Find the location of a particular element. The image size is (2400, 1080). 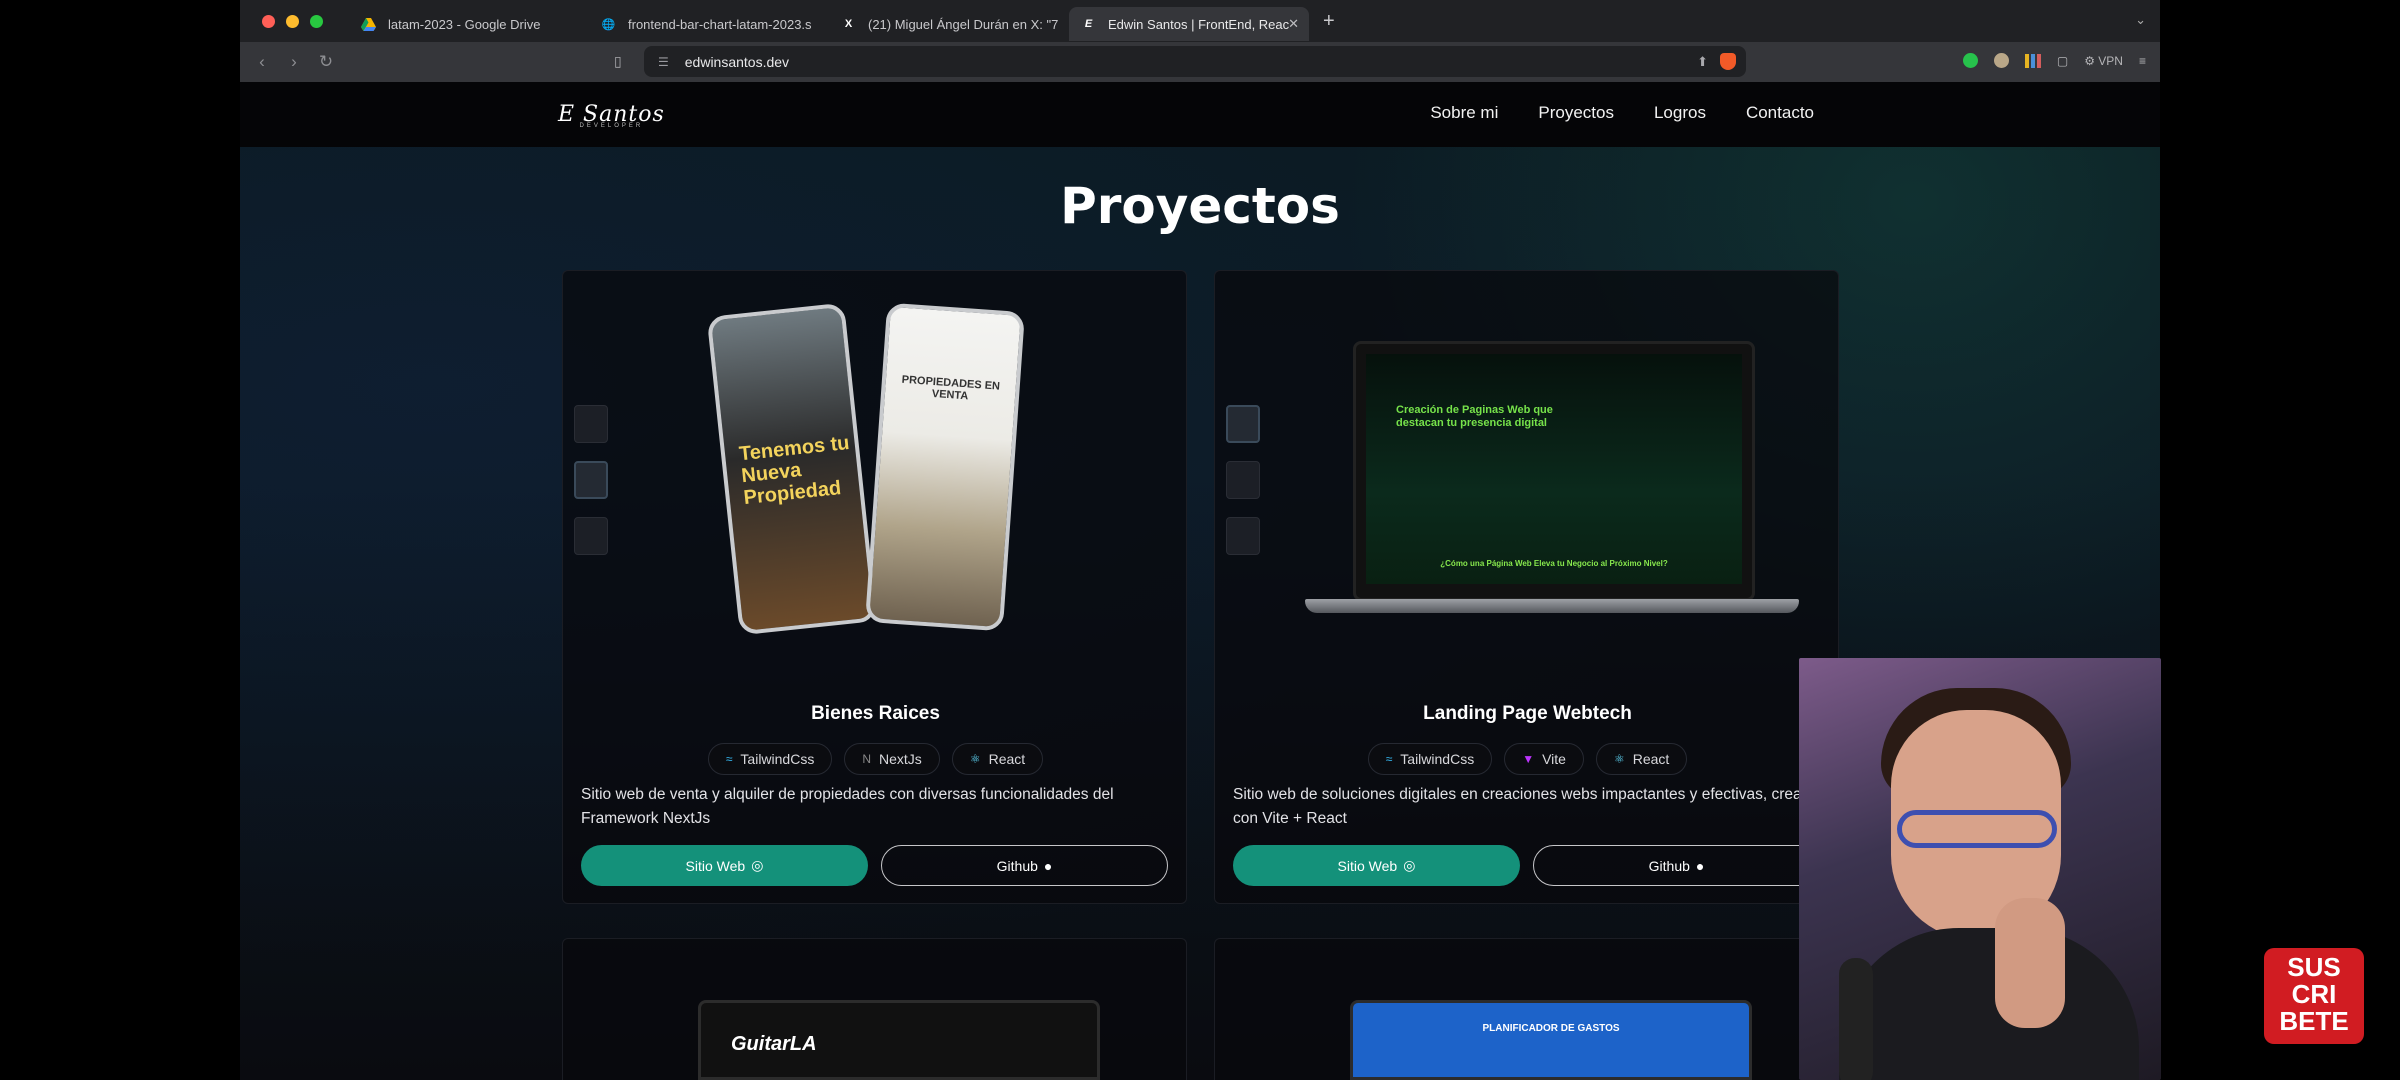

nav-sobre-mi: Sobre mi is located at coordinates (1464, 113).